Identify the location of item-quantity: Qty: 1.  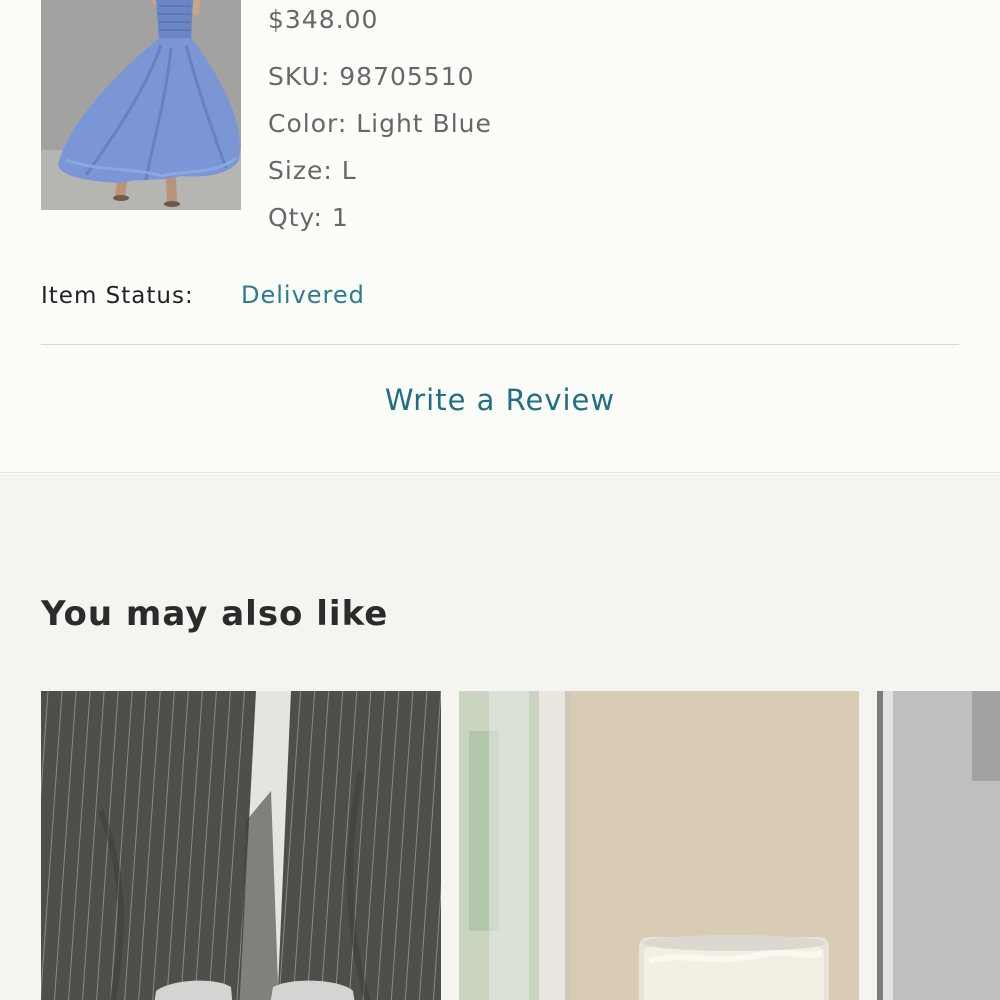
(308, 217).